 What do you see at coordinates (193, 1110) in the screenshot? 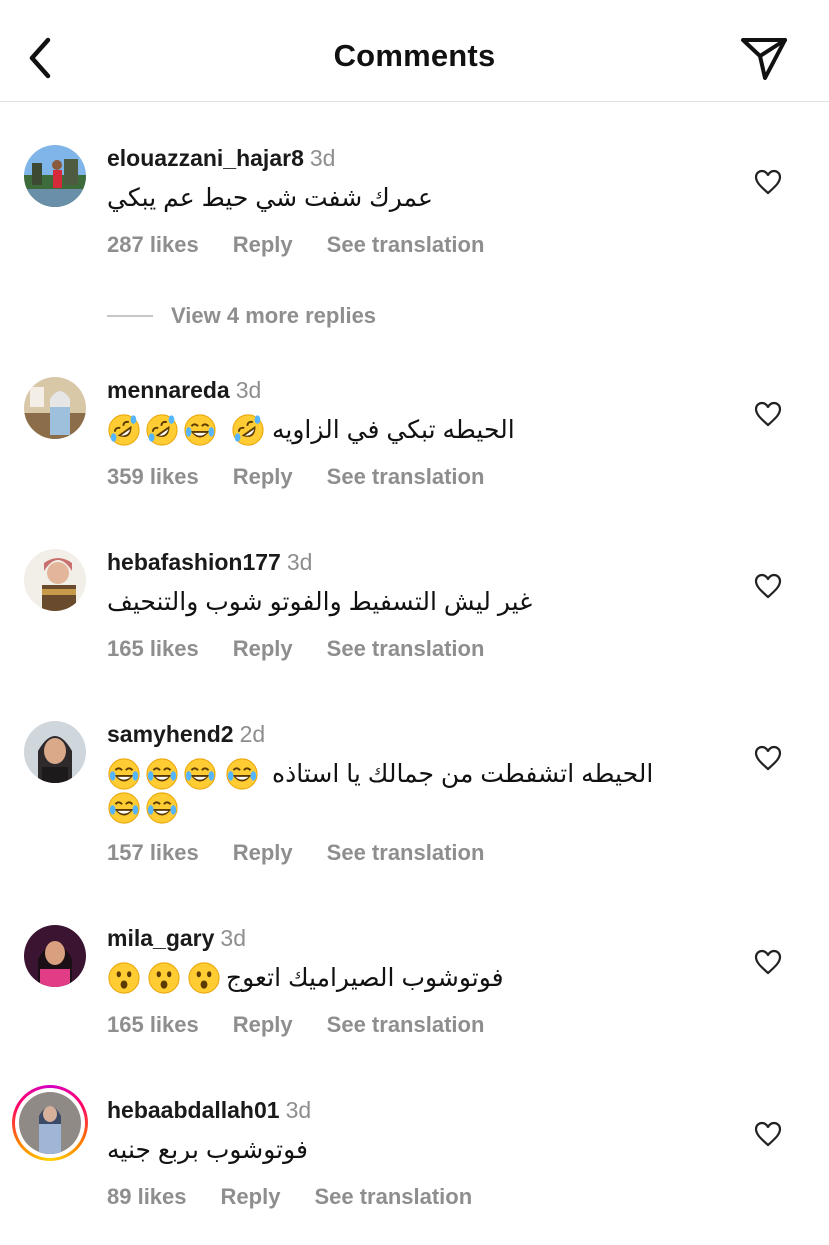
I see `username: hebaabdallah01` at bounding box center [193, 1110].